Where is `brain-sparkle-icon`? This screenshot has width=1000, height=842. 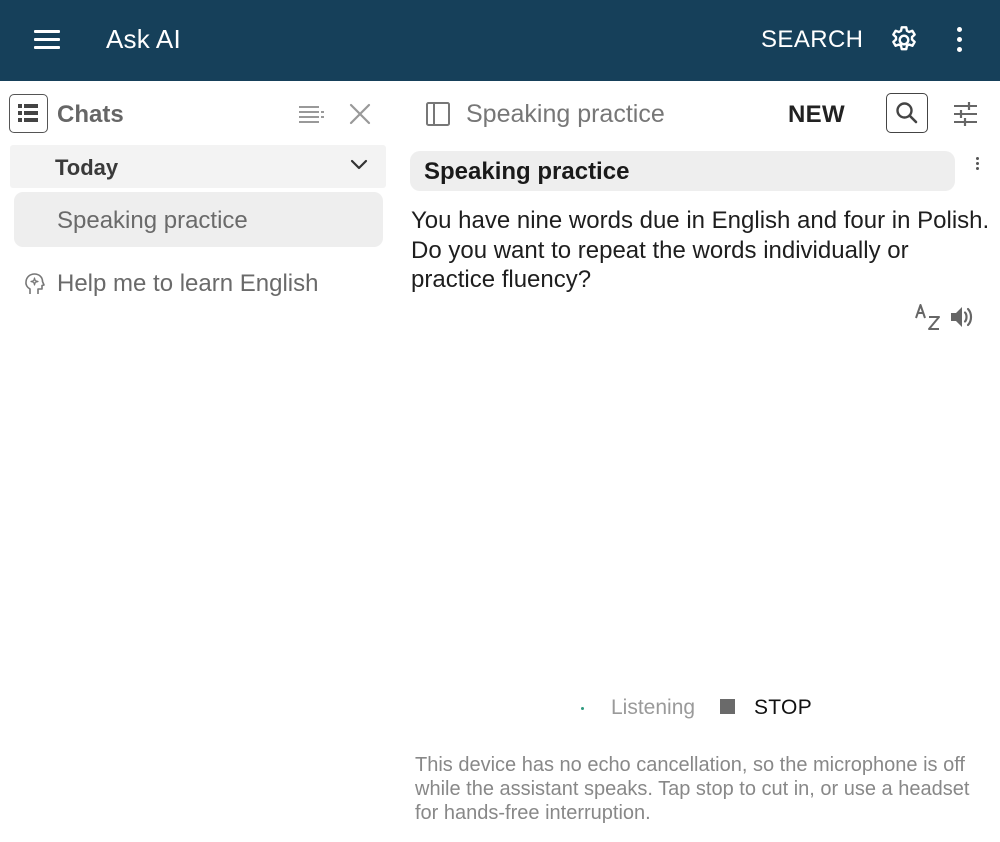 brain-sparkle-icon is located at coordinates (35, 284).